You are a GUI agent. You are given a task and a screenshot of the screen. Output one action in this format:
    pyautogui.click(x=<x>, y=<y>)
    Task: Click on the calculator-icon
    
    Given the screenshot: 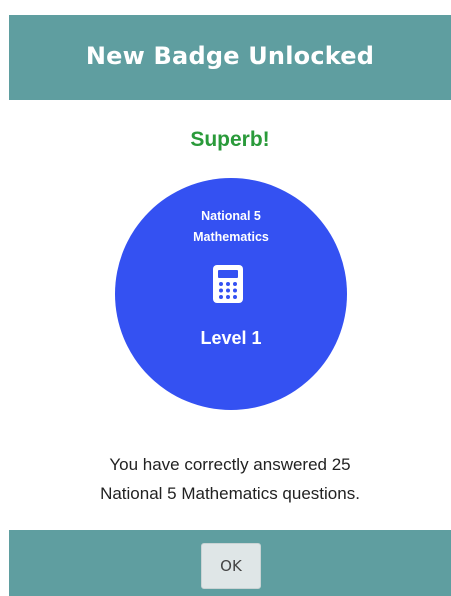 What is the action you would take?
    pyautogui.click(x=228, y=284)
    